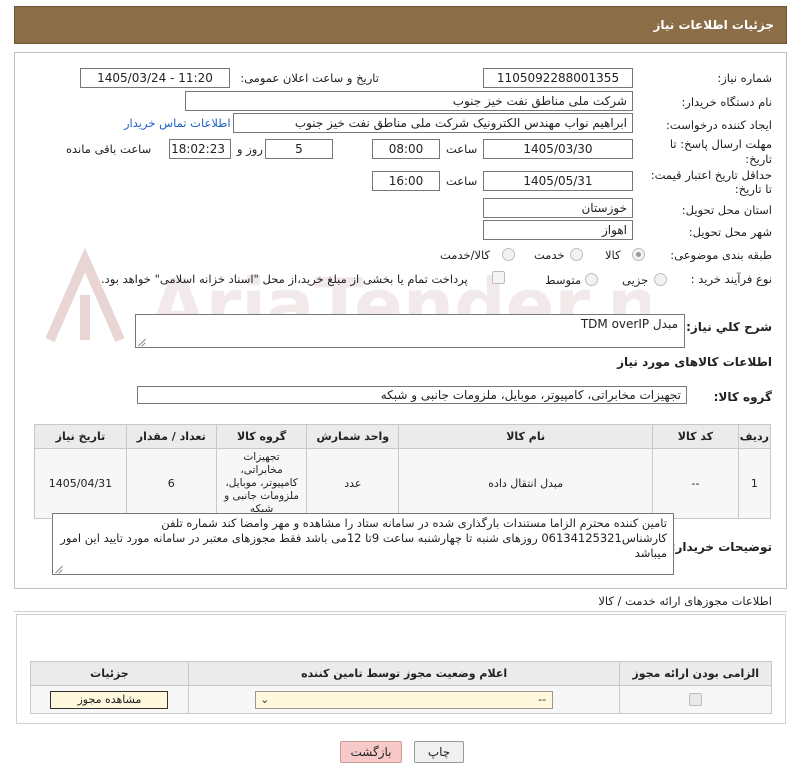 Image resolution: width=788 pixels, height=779 pixels. What do you see at coordinates (753, 189) in the screenshot?
I see `price-validity-date-label: تا تاریخ:` at bounding box center [753, 189].